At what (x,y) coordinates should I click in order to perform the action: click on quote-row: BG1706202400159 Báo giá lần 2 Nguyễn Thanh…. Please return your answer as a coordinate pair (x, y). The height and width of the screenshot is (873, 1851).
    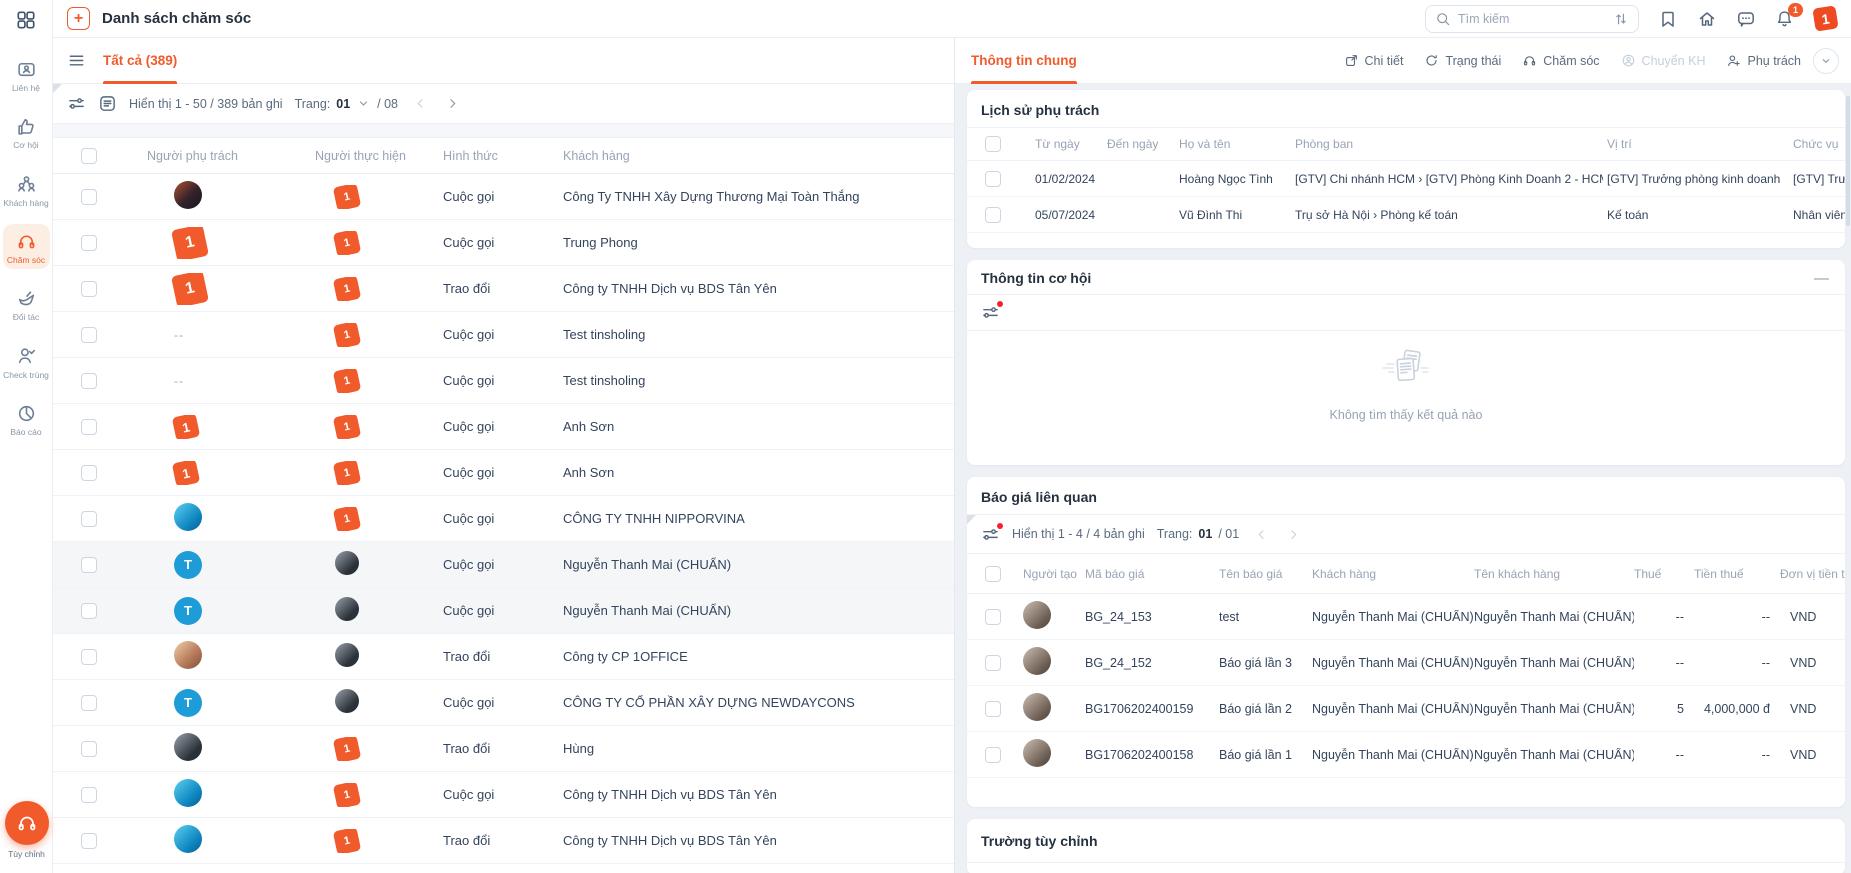
    Looking at the image, I should click on (1406, 709).